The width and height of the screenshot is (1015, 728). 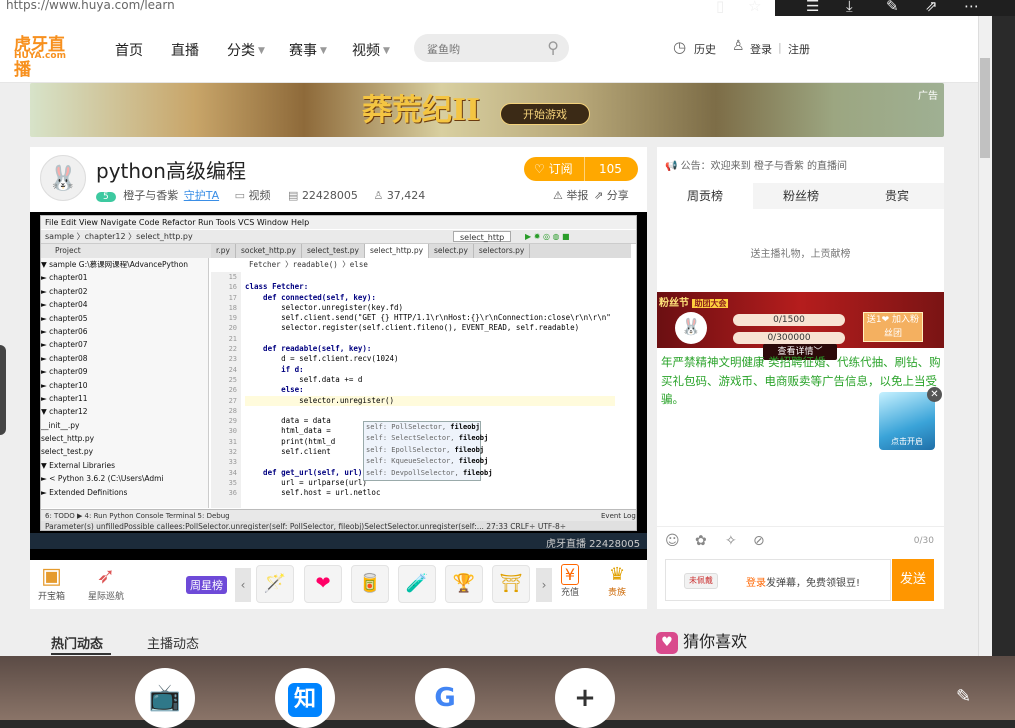 What do you see at coordinates (201, 195) in the screenshot?
I see `guard-link: 守护TA` at bounding box center [201, 195].